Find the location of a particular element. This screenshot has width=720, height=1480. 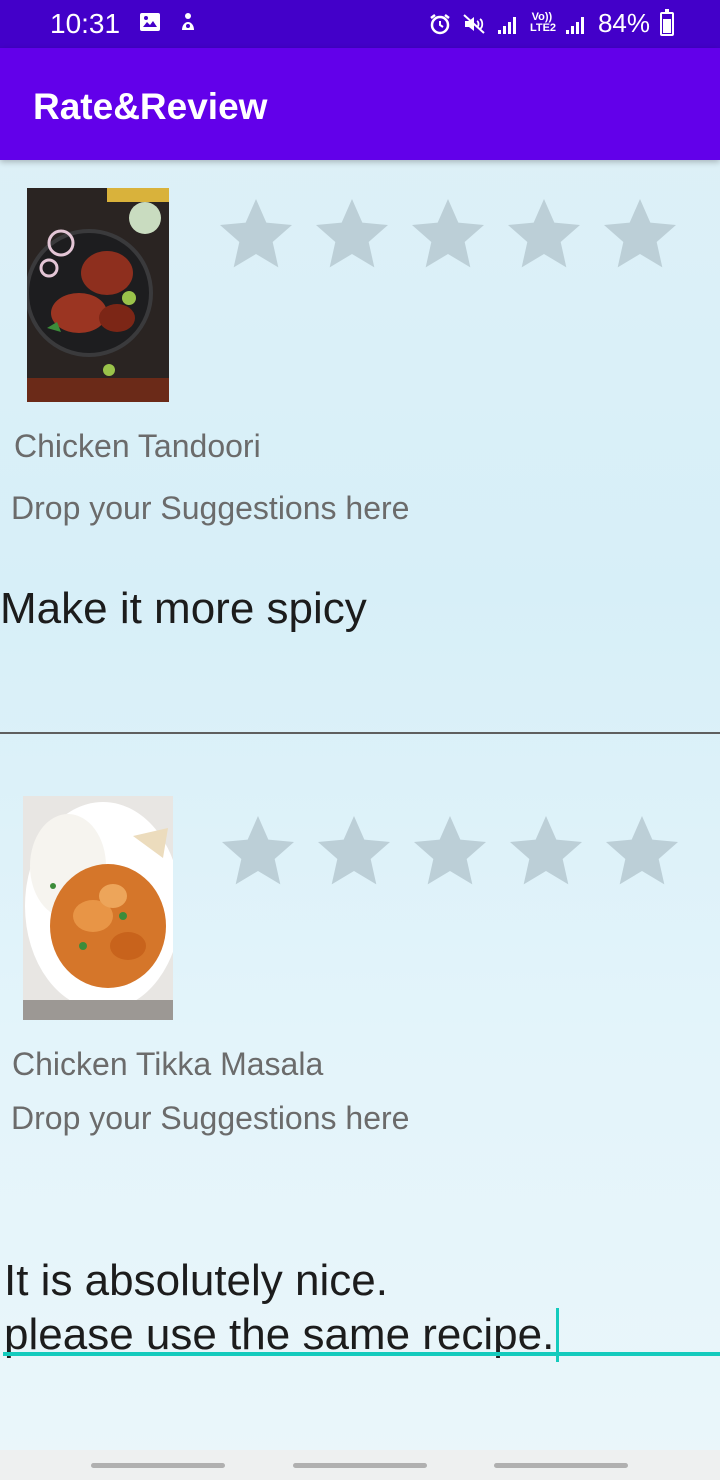

navigation-bar is located at coordinates (360, 1465).